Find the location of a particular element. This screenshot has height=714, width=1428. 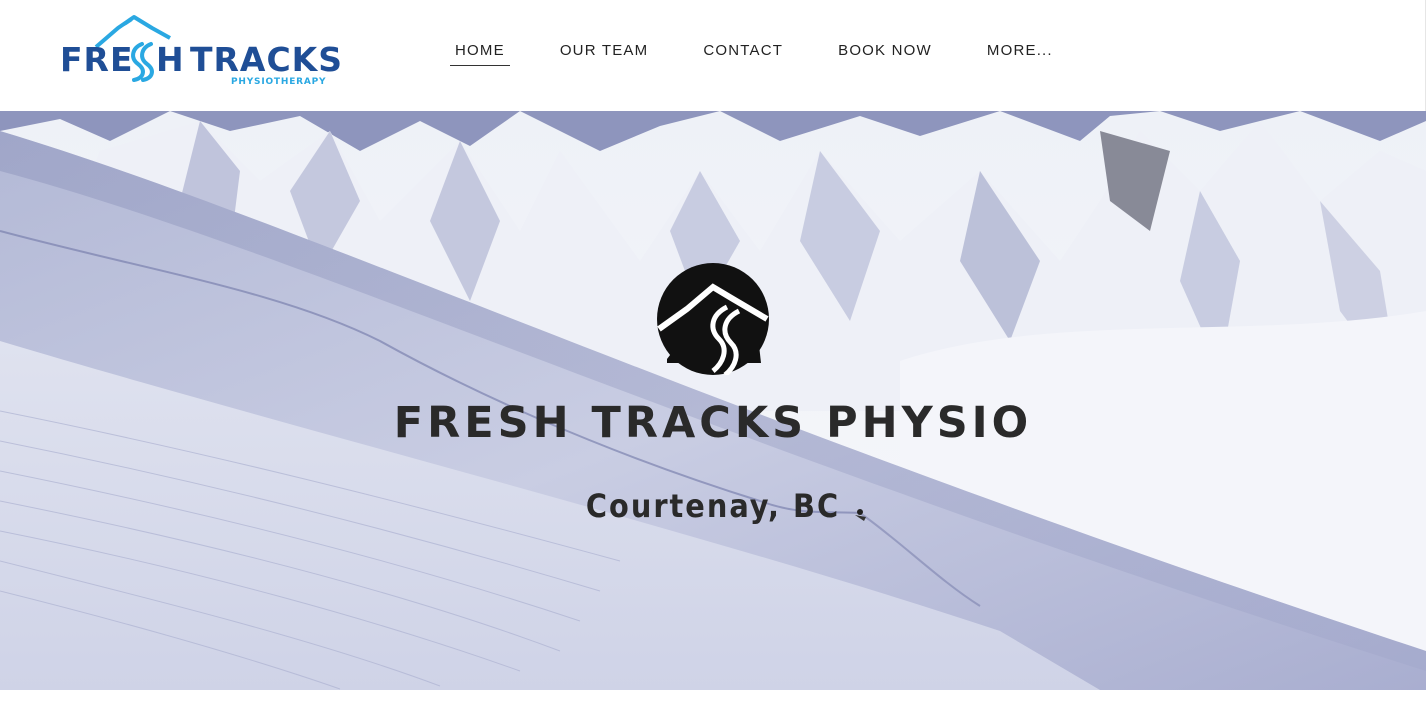

hero-title: FRESH TRACKS PHYSIO is located at coordinates (713, 423).